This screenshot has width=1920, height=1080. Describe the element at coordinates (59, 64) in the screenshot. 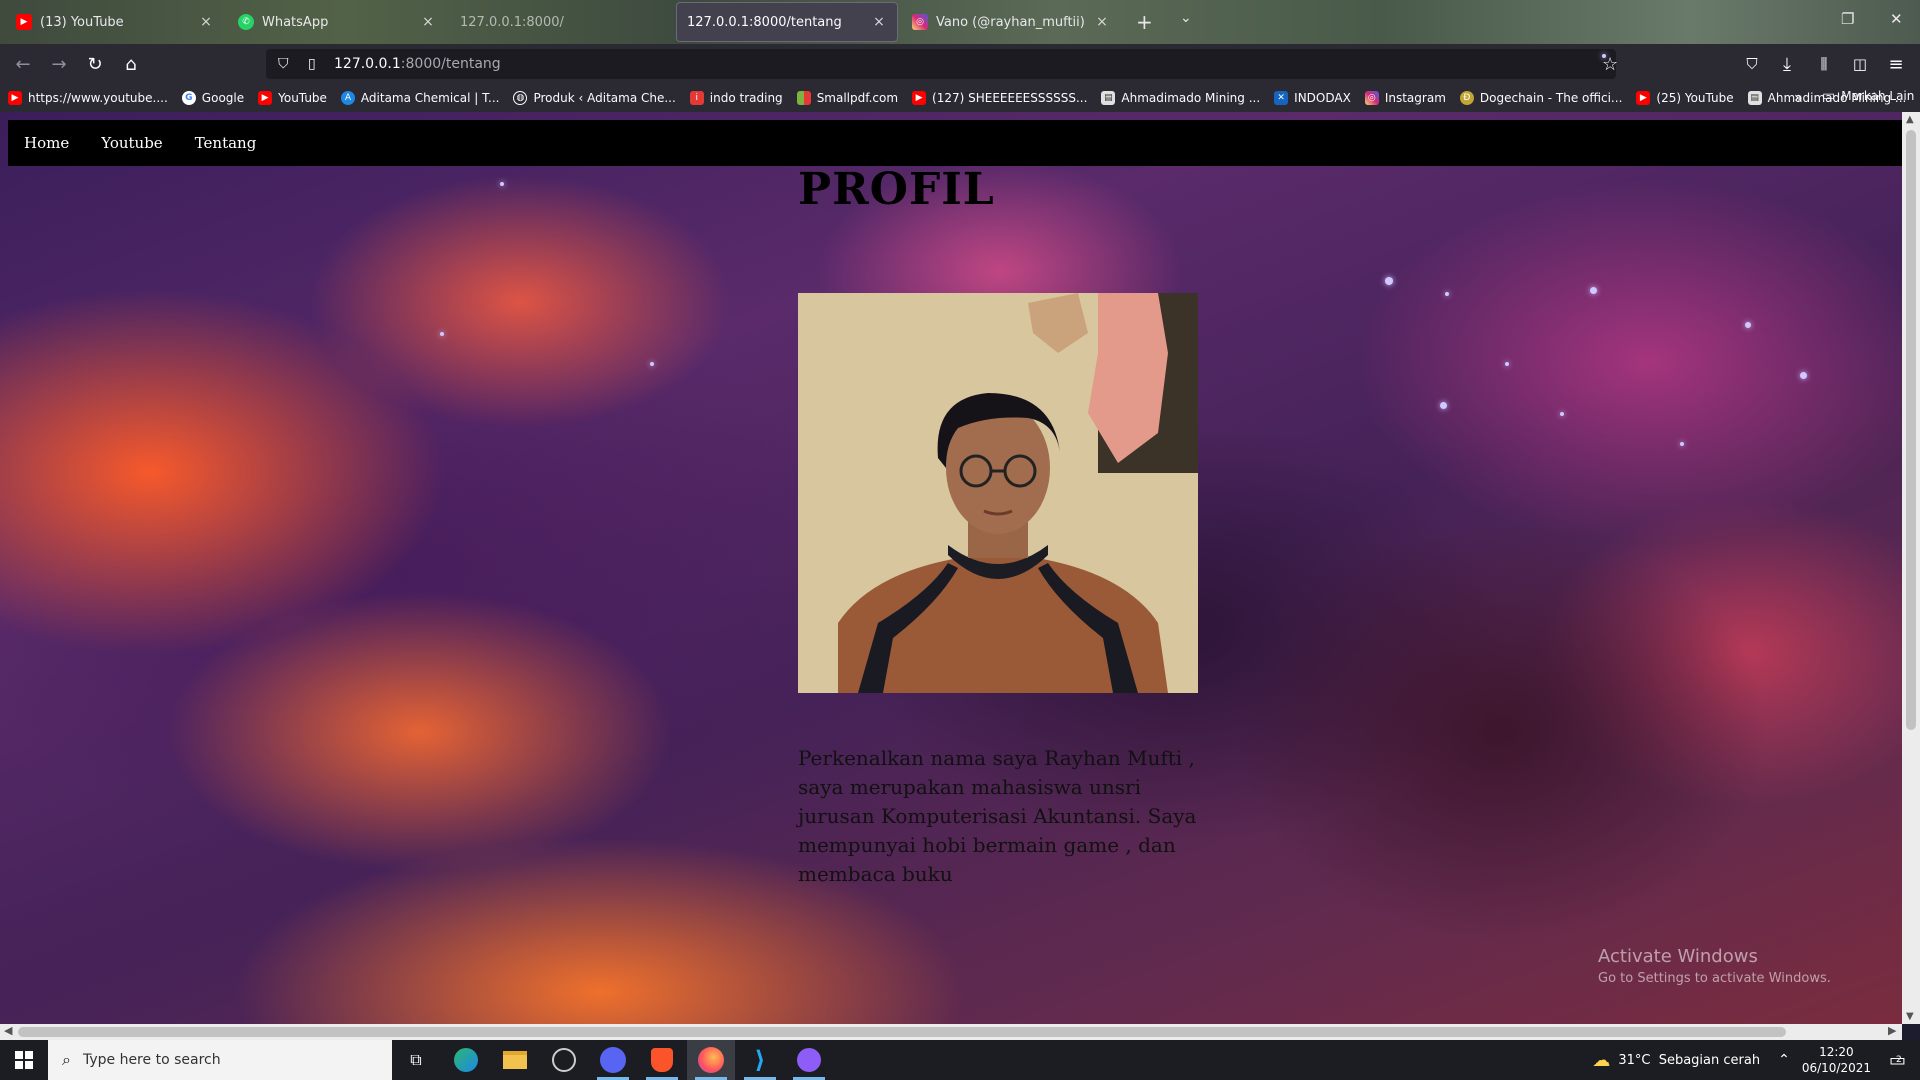

I see `forward-icon: →` at that location.